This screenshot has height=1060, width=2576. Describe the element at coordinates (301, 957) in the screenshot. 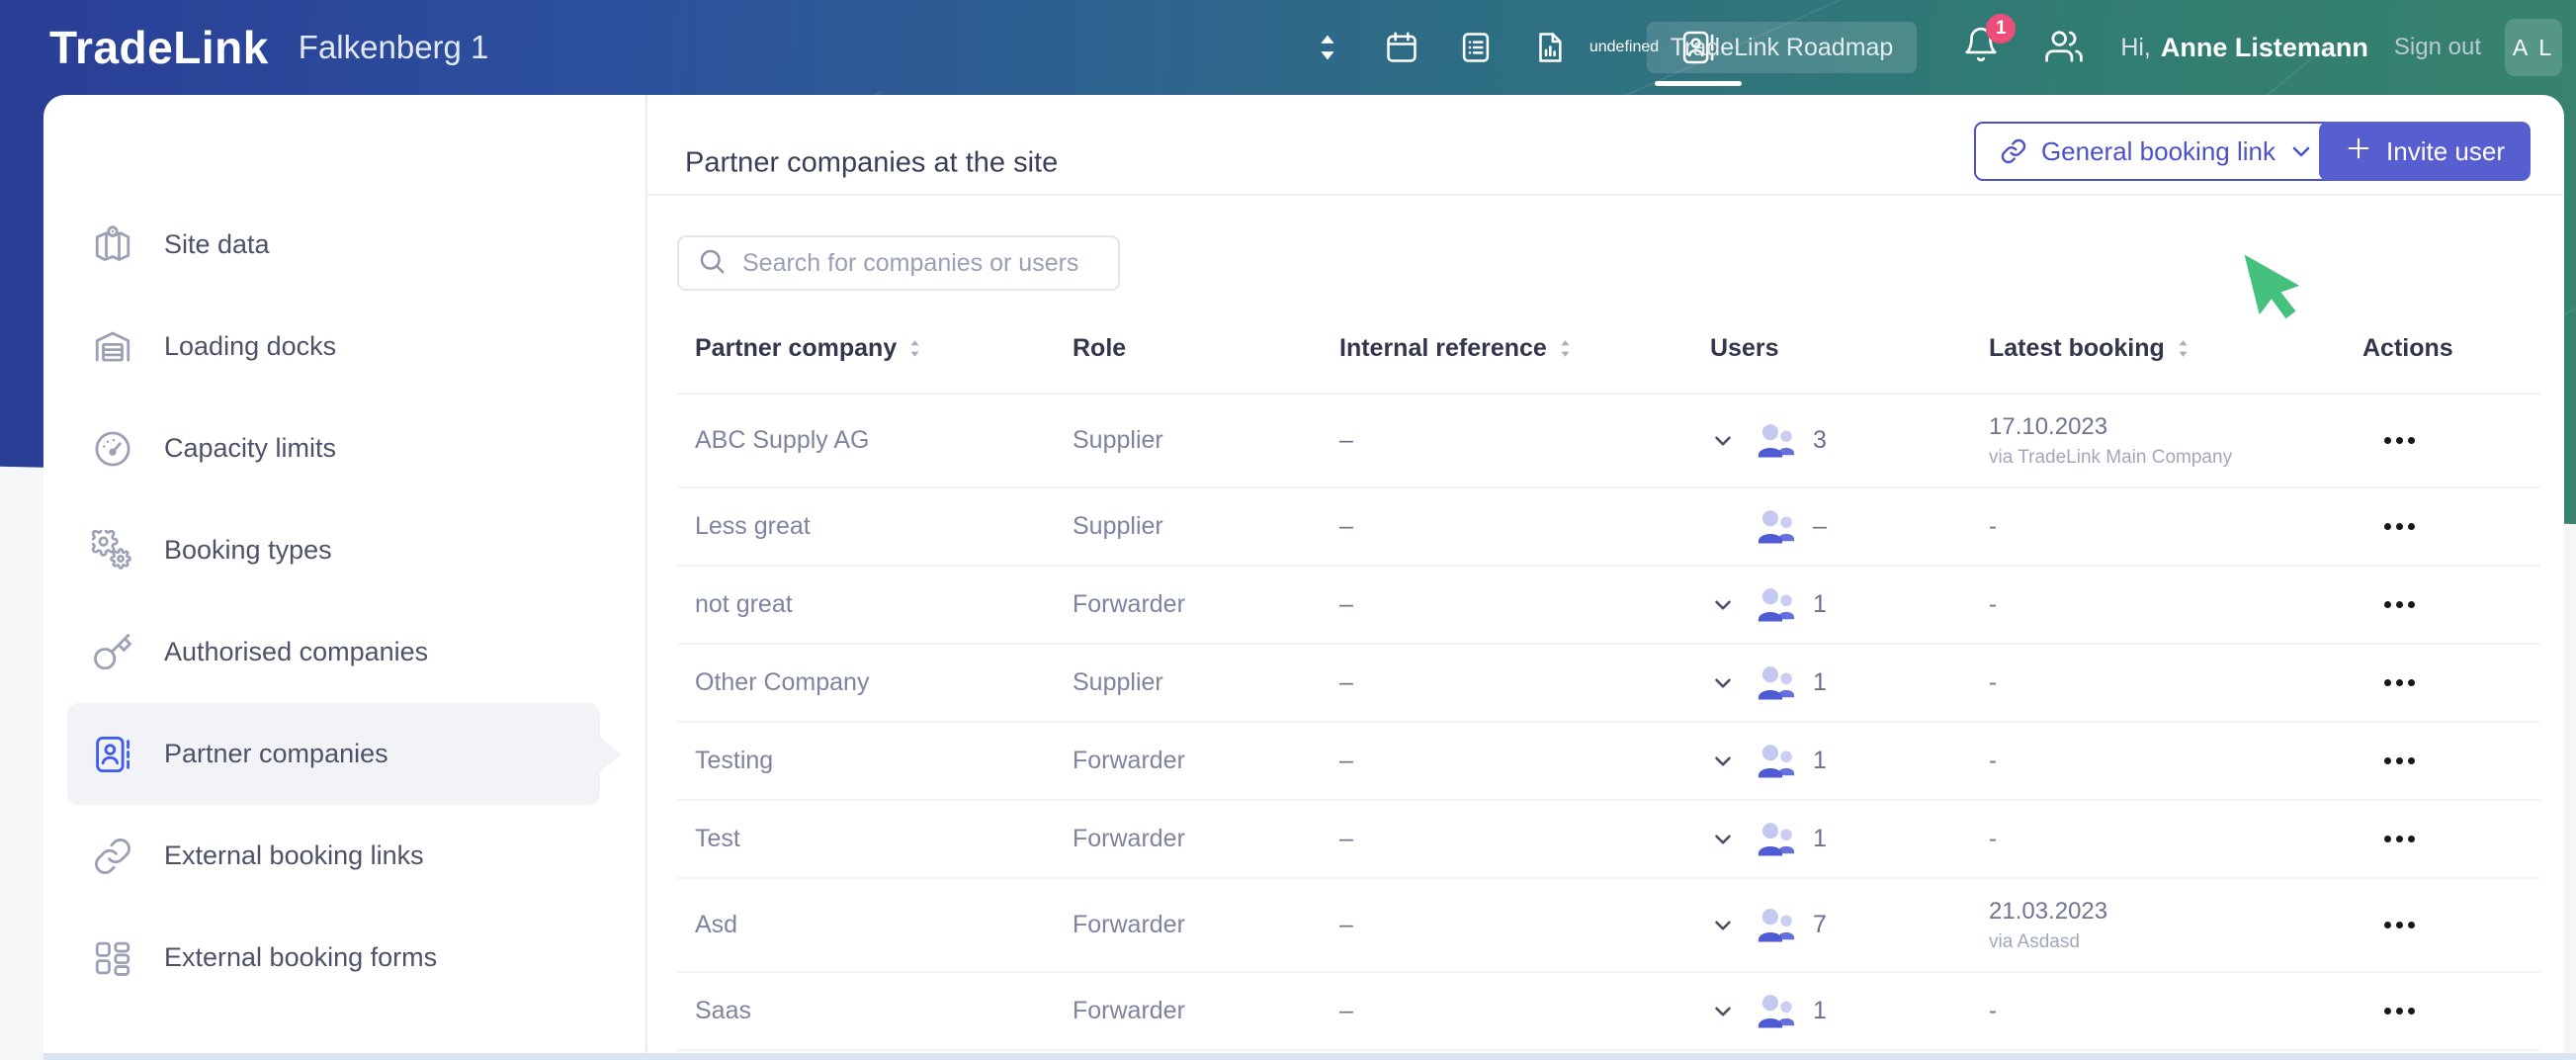

I see `sidebar-item-label: External booking forms` at that location.